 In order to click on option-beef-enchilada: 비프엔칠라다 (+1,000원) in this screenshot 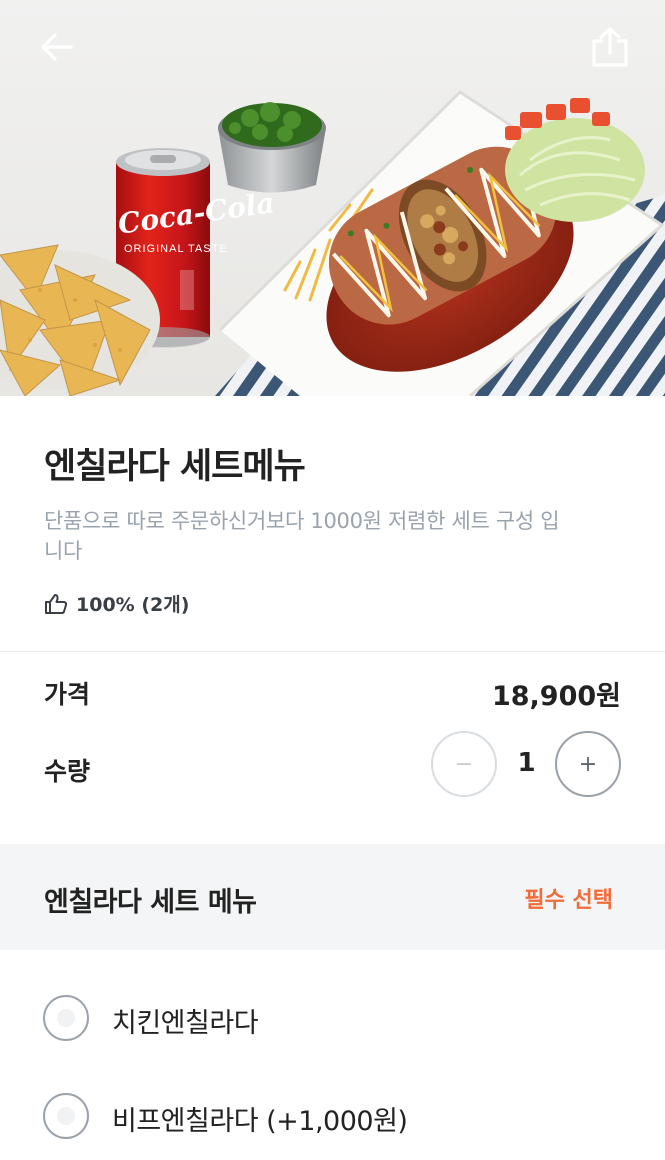, I will do `click(332, 1115)`.